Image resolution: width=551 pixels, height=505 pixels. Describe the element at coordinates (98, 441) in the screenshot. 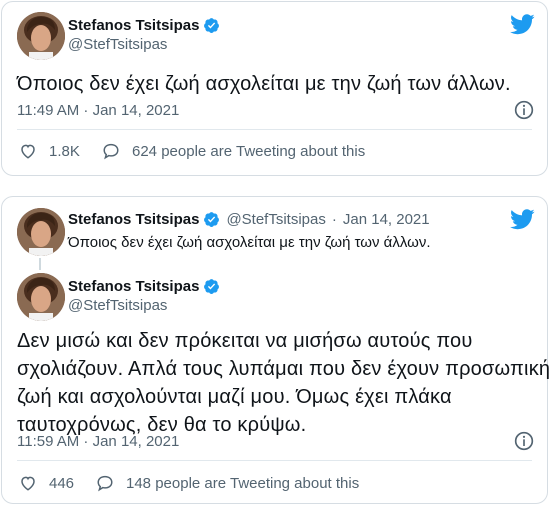

I see `timestamp: 11:59 AM · Jan 14, 2021` at that location.